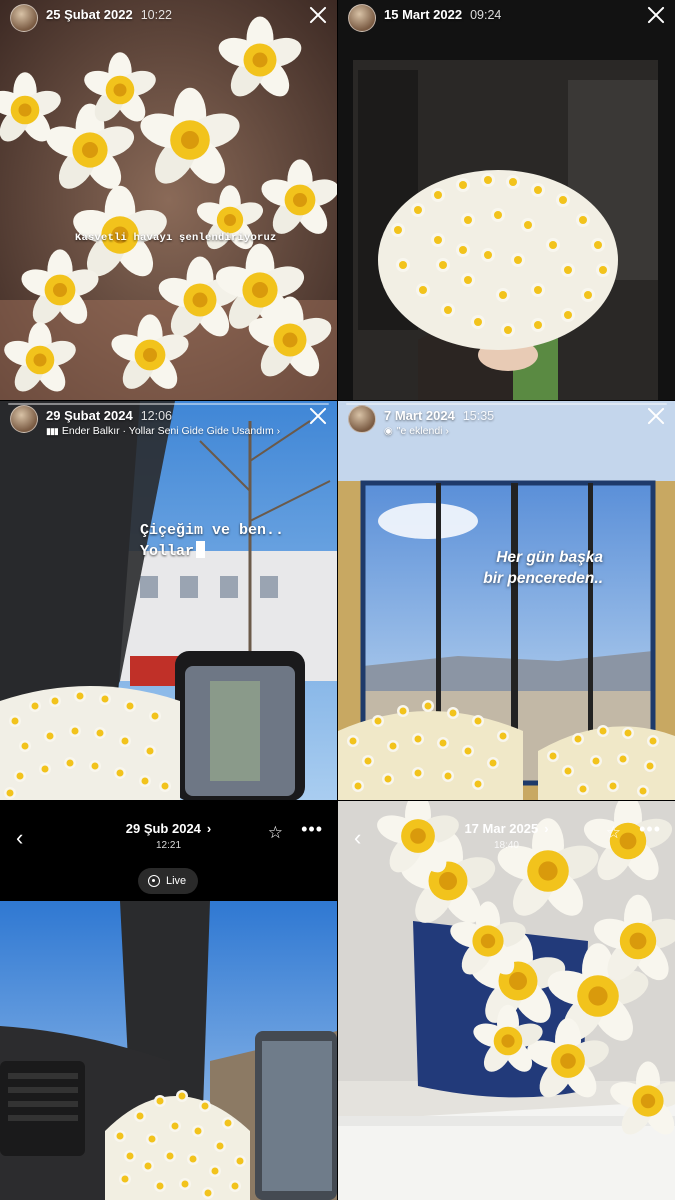 The image size is (675, 1200). I want to click on gallery-time: 18:40, so click(506, 845).